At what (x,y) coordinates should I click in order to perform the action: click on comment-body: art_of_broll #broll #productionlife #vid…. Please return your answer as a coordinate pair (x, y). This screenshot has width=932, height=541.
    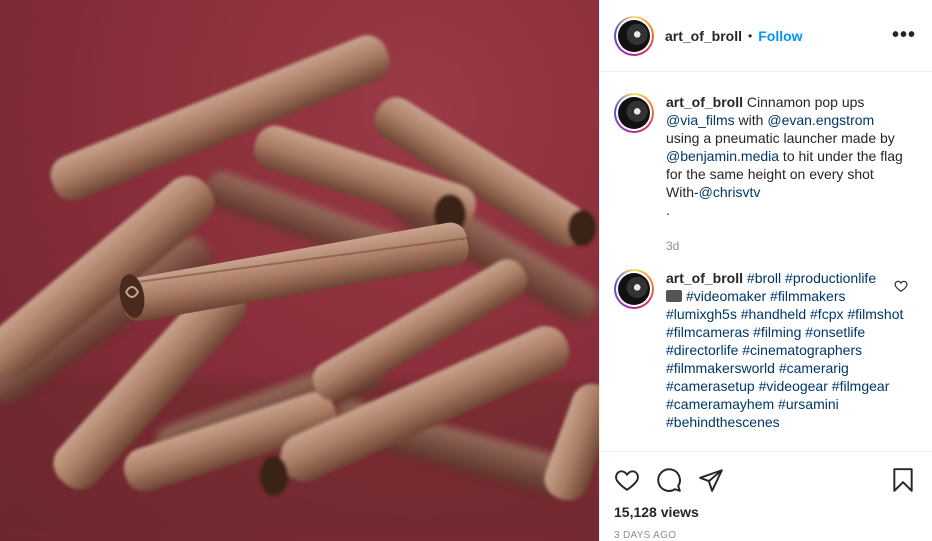
    Looking at the image, I should click on (785, 350).